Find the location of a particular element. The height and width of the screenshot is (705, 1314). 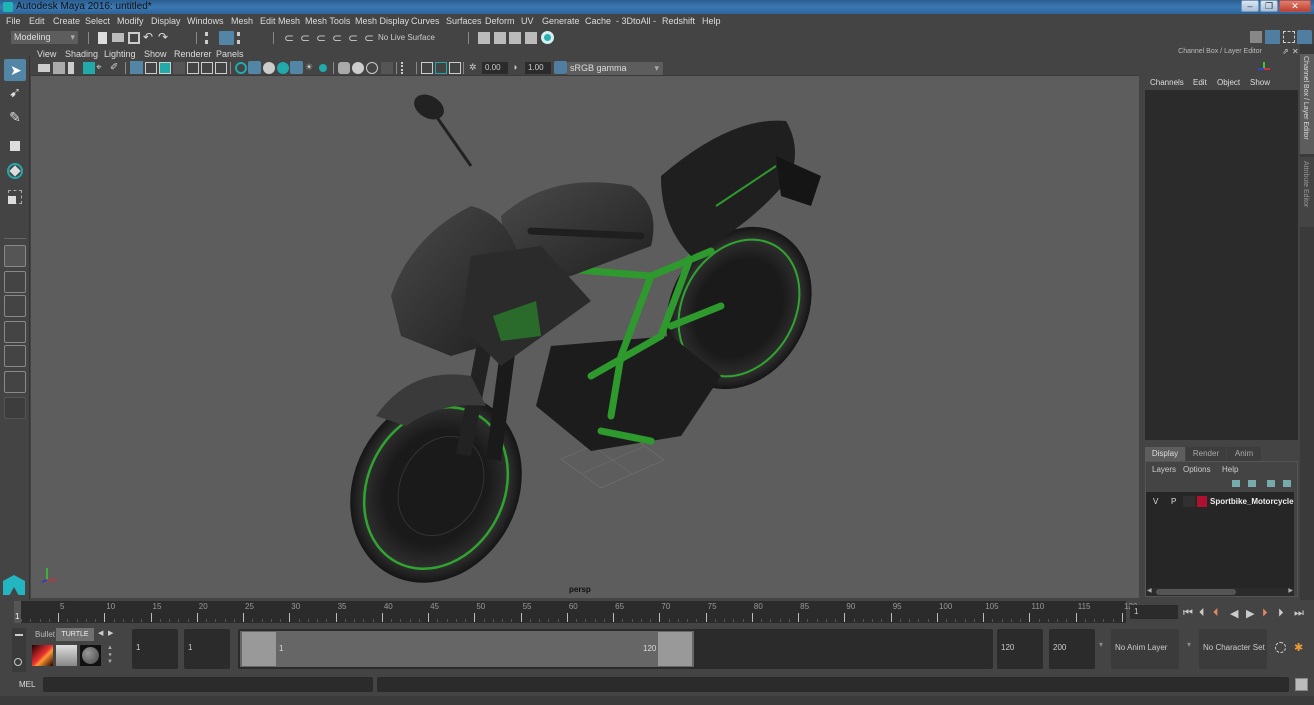

select-component-icon is located at coordinates (243, 38).